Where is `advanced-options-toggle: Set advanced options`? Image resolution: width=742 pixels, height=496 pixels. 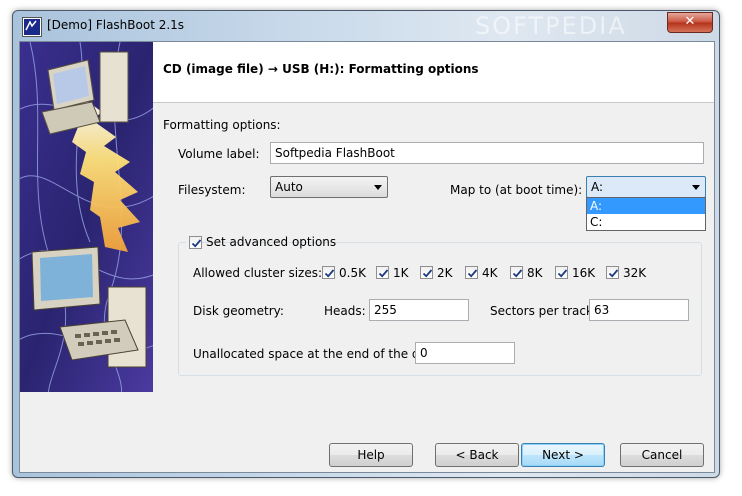 advanced-options-toggle: Set advanced options is located at coordinates (261, 243).